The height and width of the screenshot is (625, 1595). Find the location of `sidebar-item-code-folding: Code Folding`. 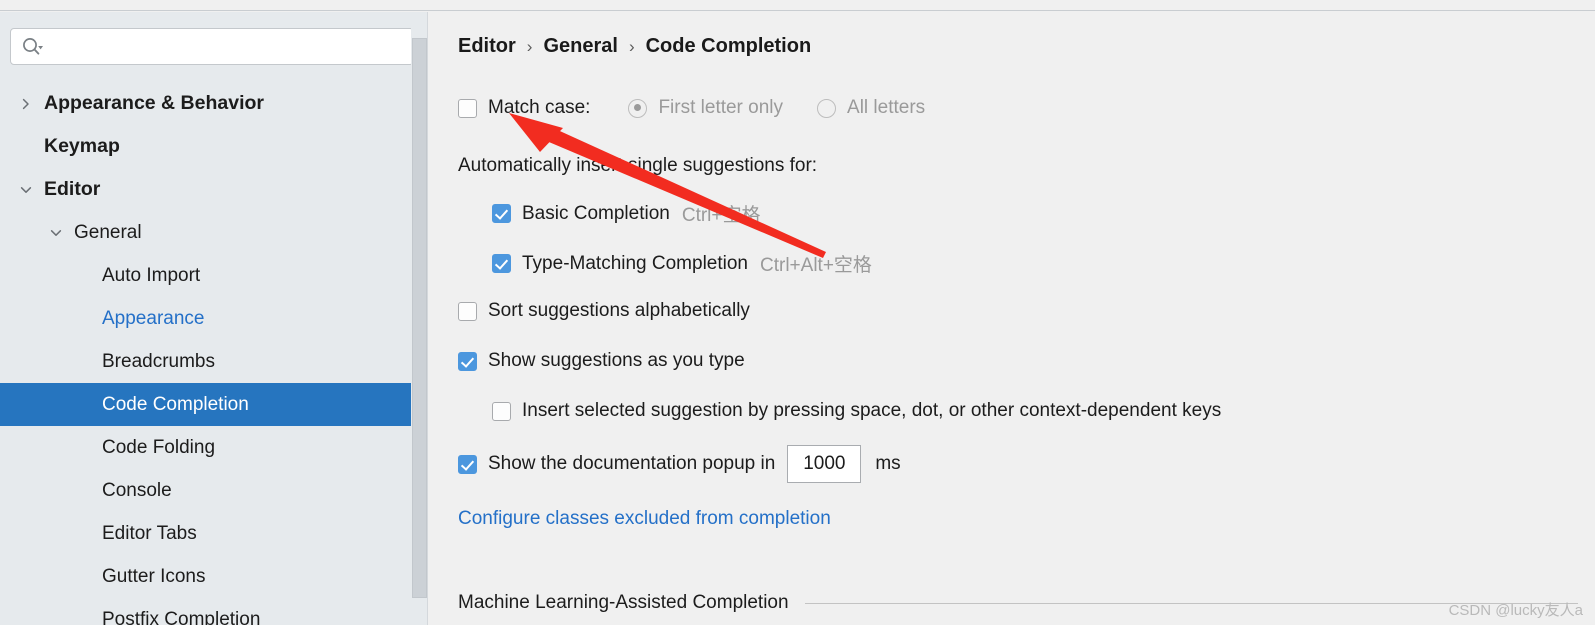

sidebar-item-code-folding: Code Folding is located at coordinates (214, 447).